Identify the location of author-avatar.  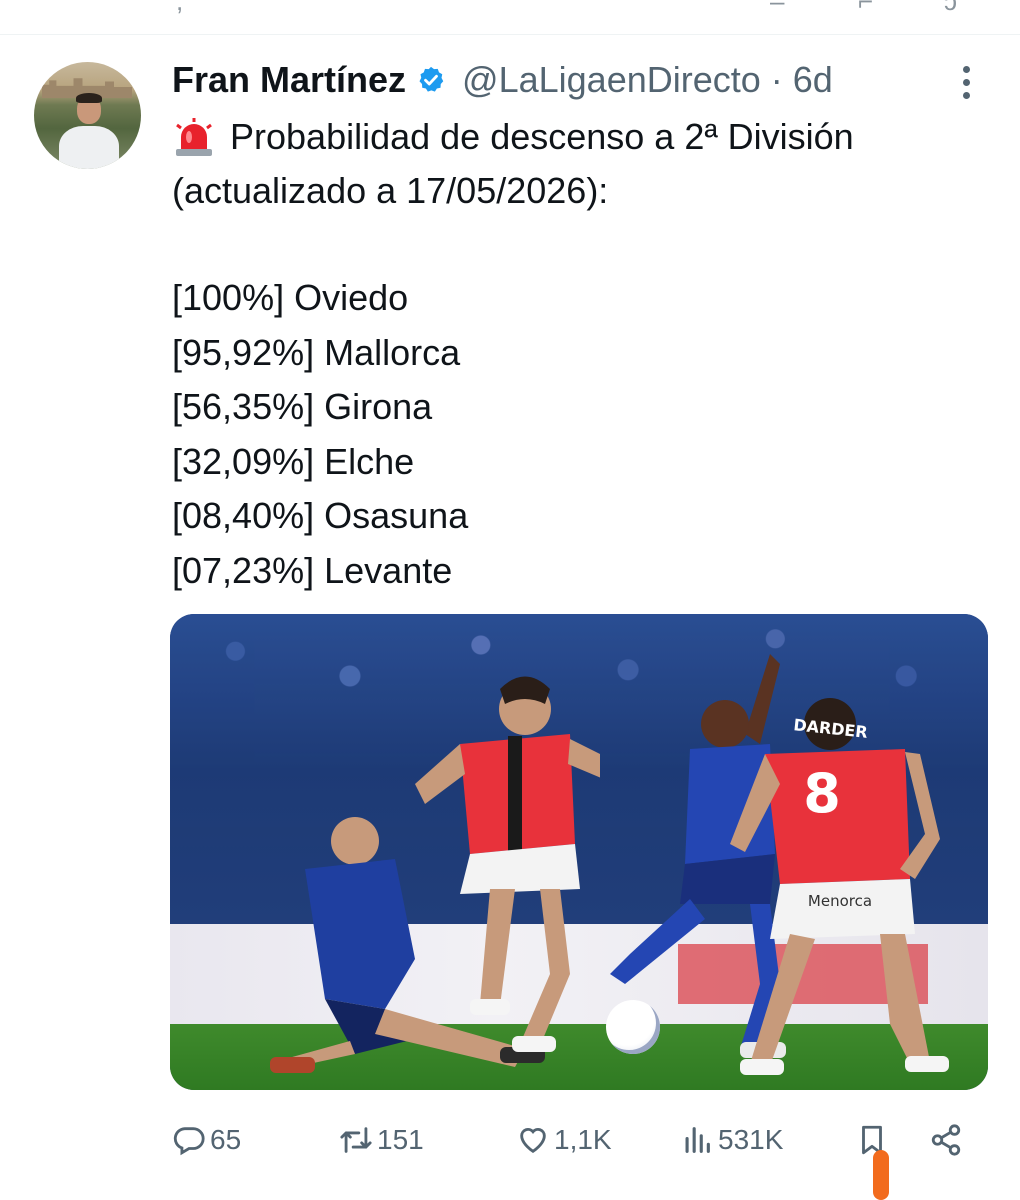
(87, 115).